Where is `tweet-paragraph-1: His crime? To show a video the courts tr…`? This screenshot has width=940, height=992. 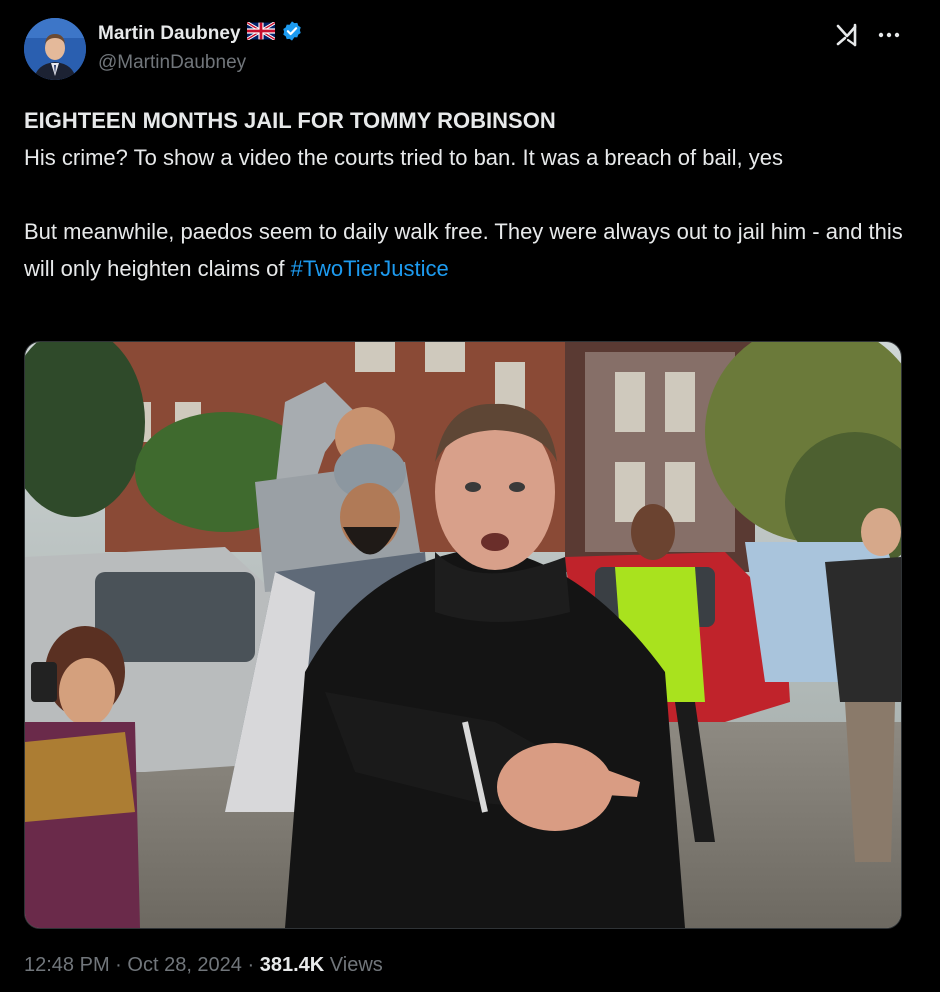
tweet-paragraph-1: His crime? To show a video the courts tr… is located at coordinates (403, 157).